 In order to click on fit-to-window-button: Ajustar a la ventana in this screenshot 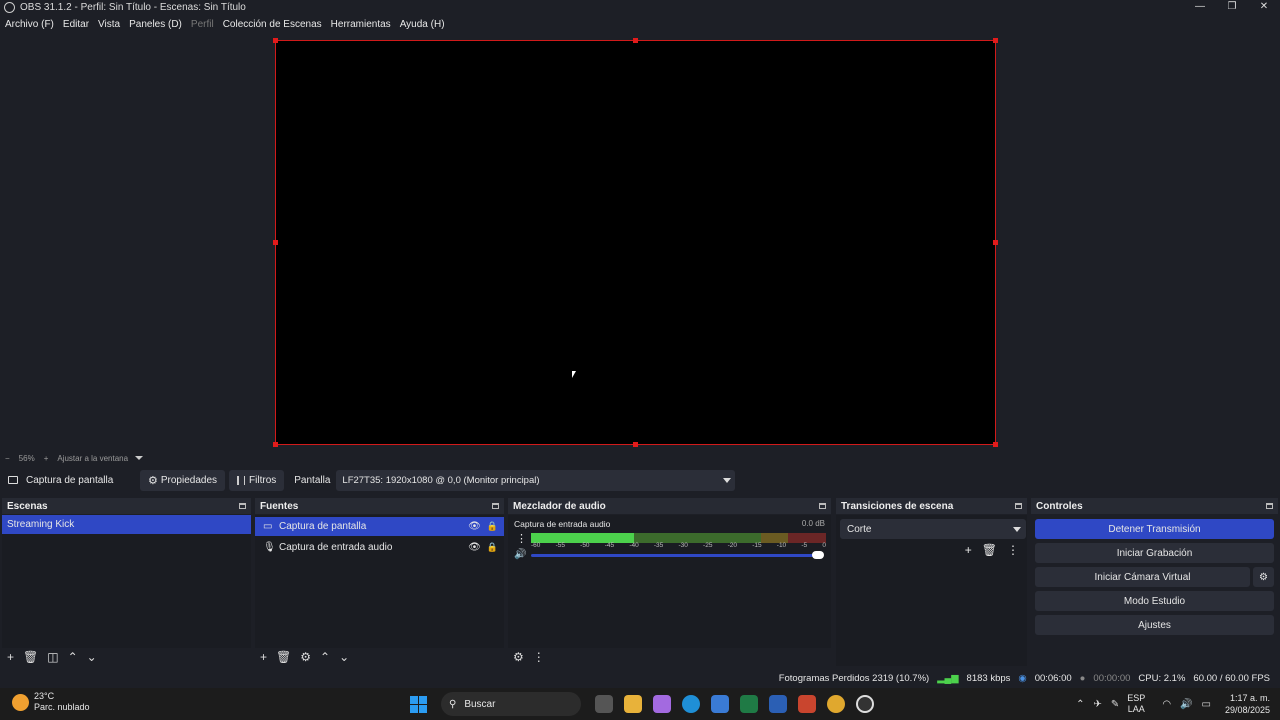, I will do `click(92, 458)`.